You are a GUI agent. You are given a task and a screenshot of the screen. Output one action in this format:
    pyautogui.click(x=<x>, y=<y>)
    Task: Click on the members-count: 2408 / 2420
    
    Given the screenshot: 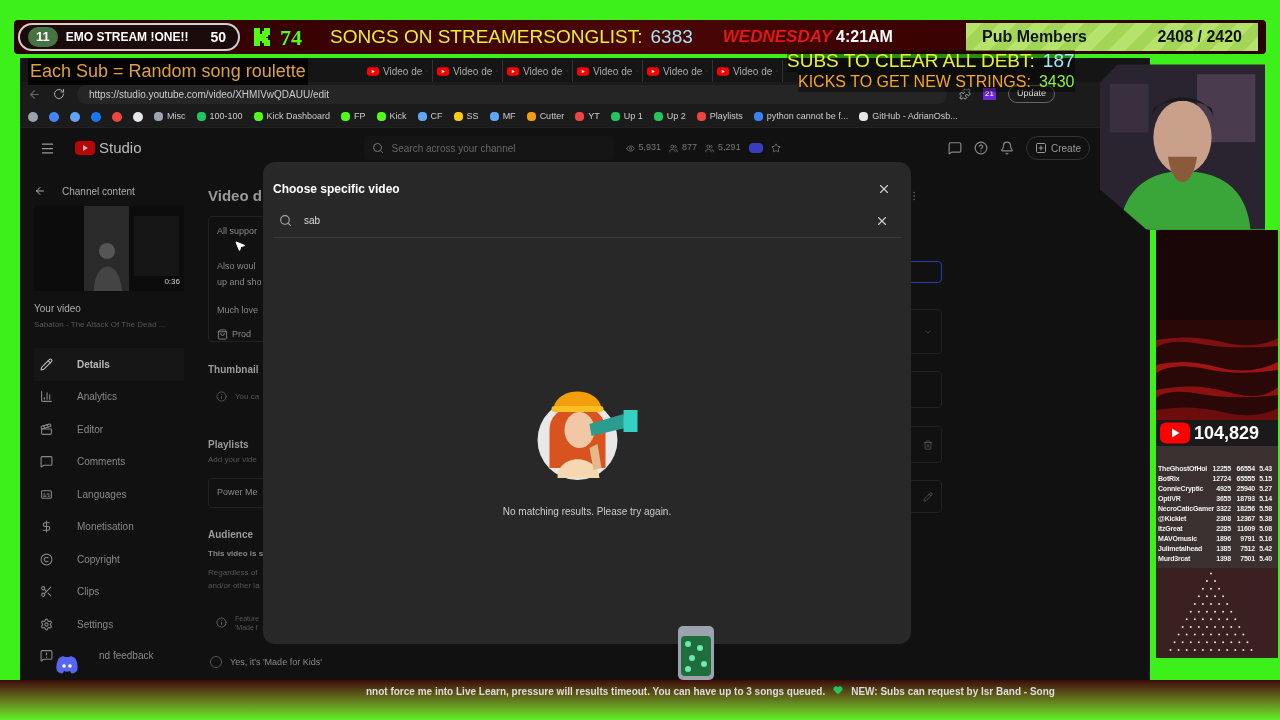 What is the action you would take?
    pyautogui.click(x=1199, y=37)
    